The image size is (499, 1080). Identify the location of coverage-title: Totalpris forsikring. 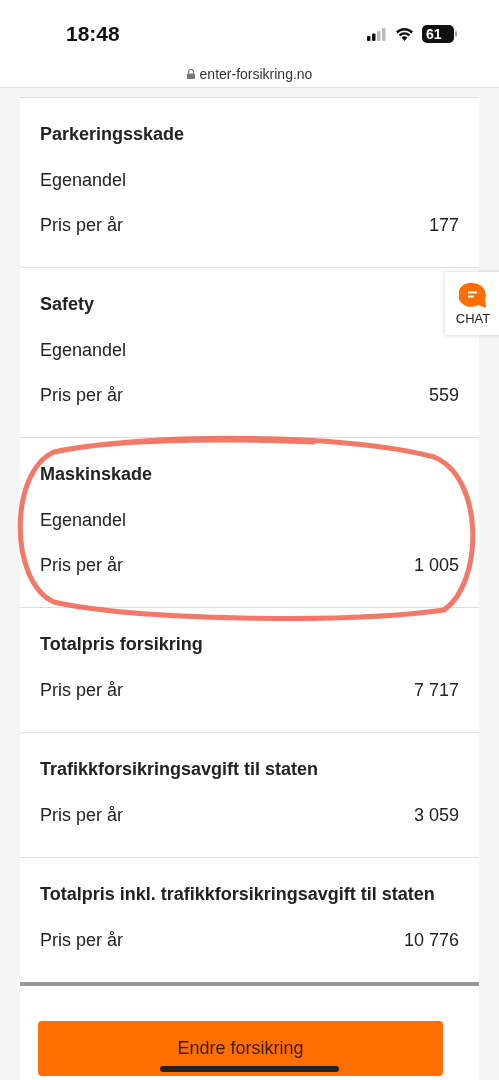
(122, 644).